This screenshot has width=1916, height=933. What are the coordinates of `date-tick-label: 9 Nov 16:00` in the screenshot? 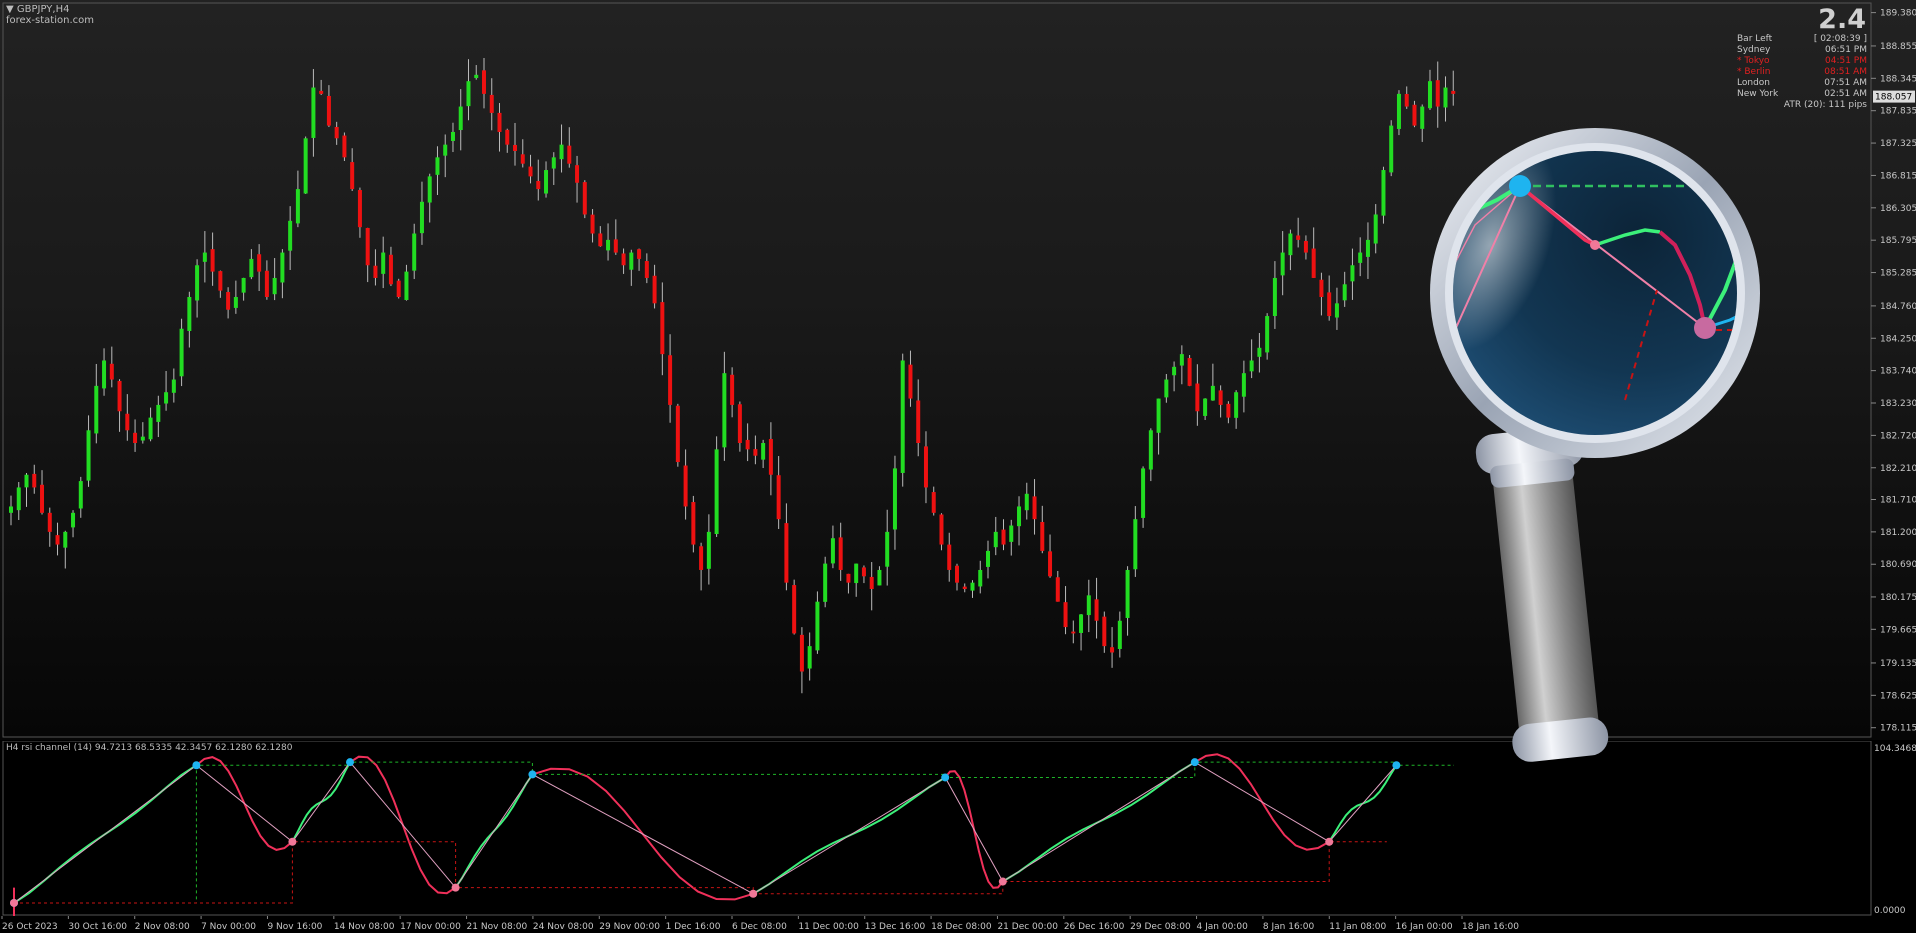 It's located at (294, 927).